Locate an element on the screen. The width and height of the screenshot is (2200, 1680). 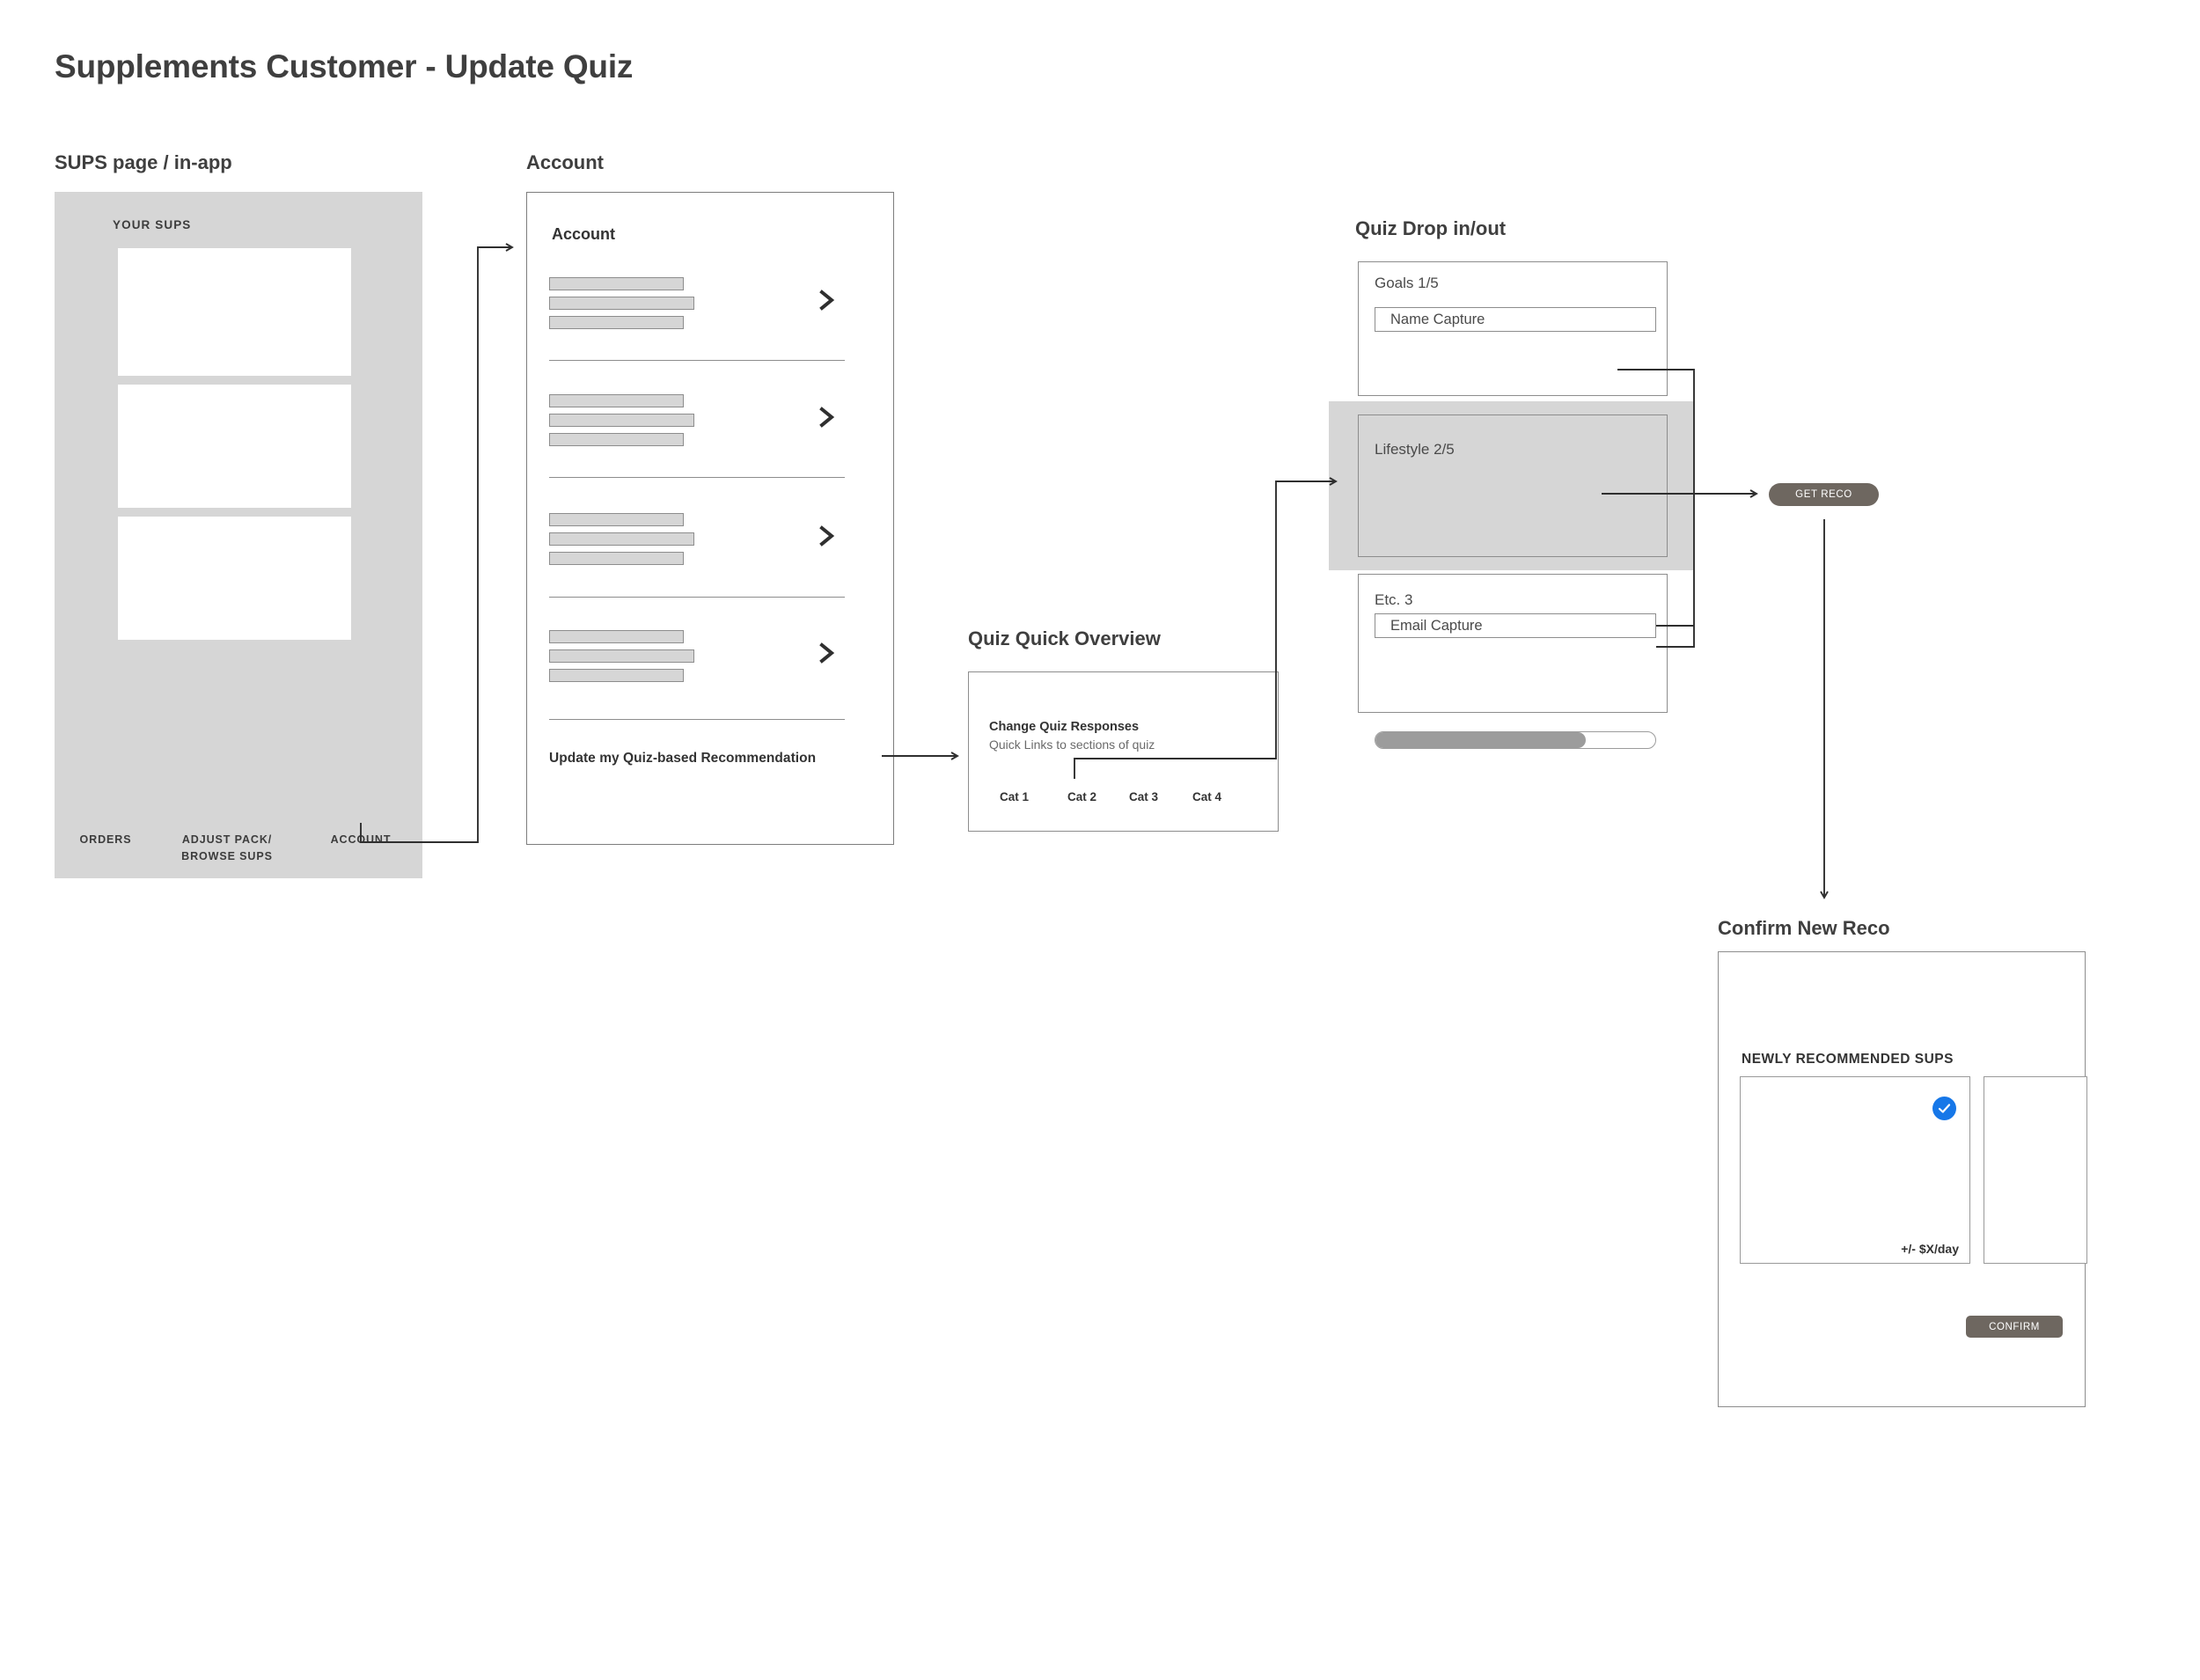
quiz-category-link-4: Cat 4 is located at coordinates (1207, 796).